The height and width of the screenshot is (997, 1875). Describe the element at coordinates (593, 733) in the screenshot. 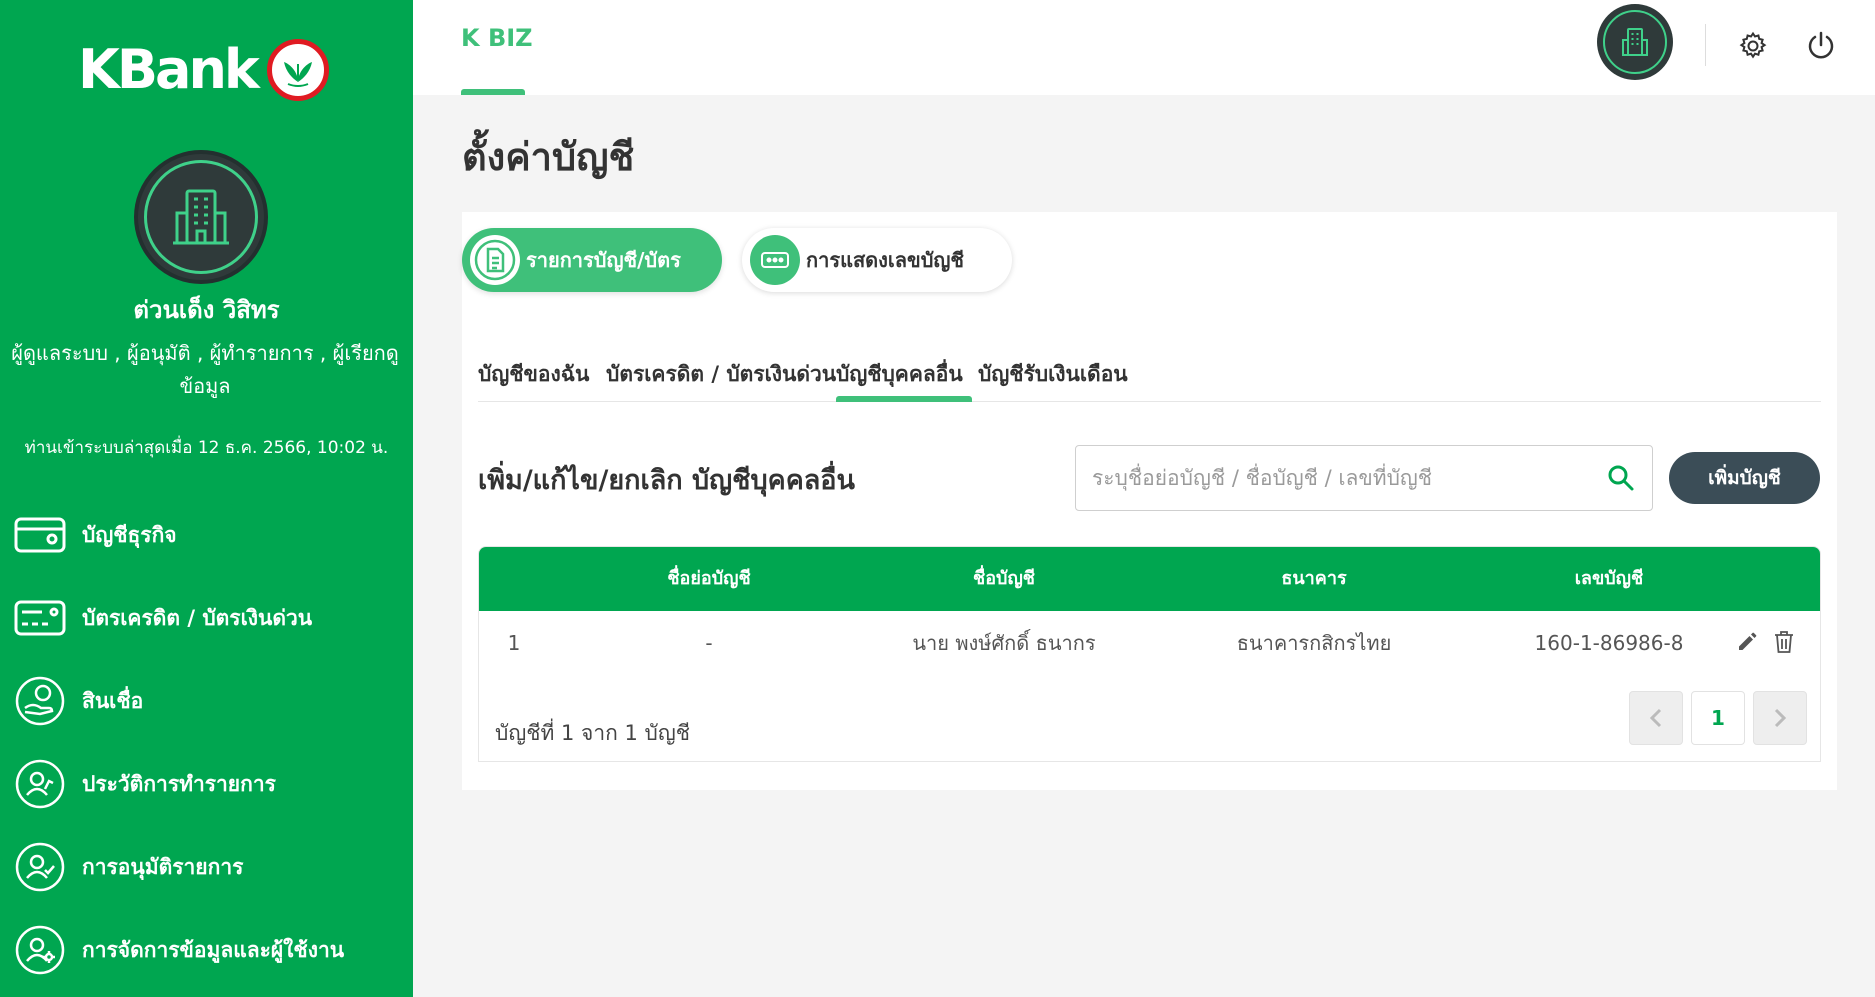

I see `account-count: บัญชีที่ 1 จาก 1 บัญชี` at that location.